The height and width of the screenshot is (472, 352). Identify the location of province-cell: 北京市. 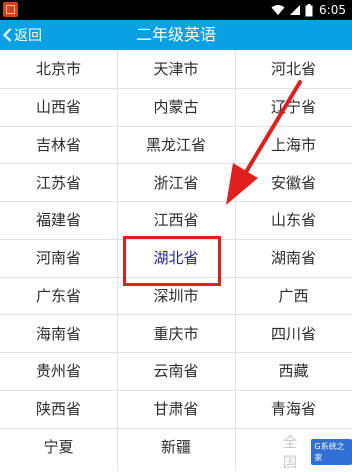
(58, 69).